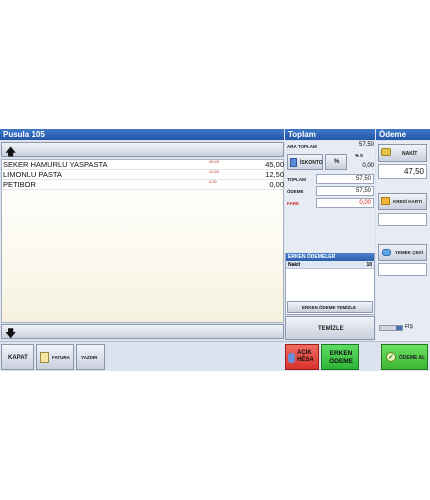  What do you see at coordinates (312, 257) in the screenshot?
I see `early-payments-title: ERKEN ÖDEMELER` at bounding box center [312, 257].